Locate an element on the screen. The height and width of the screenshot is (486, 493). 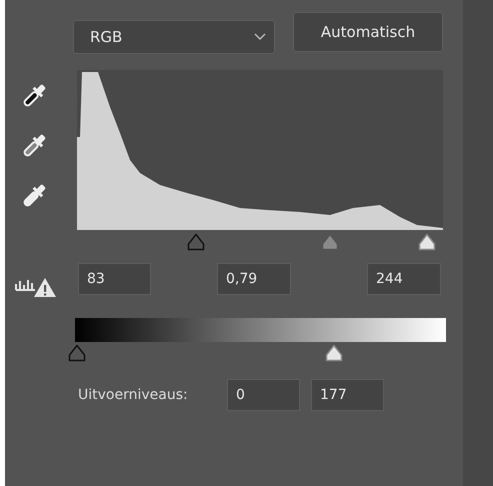
input-field: 244 is located at coordinates (404, 279).